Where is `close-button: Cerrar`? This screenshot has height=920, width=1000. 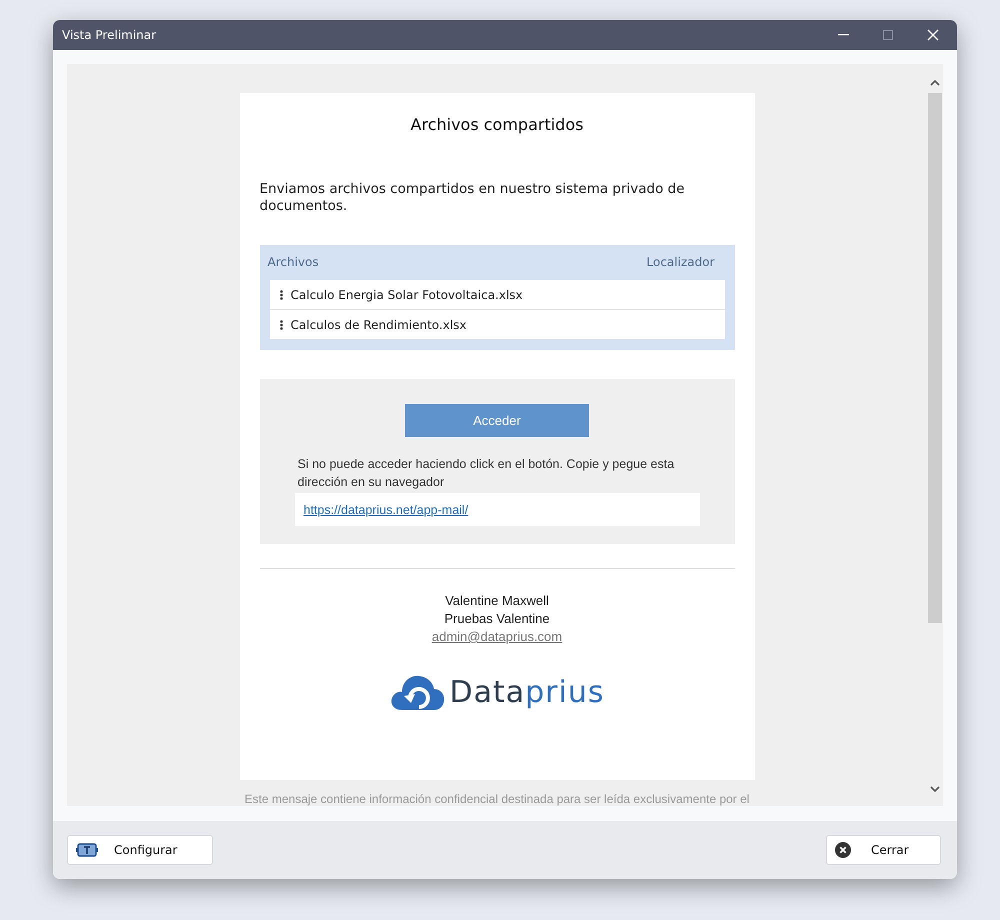 close-button: Cerrar is located at coordinates (883, 850).